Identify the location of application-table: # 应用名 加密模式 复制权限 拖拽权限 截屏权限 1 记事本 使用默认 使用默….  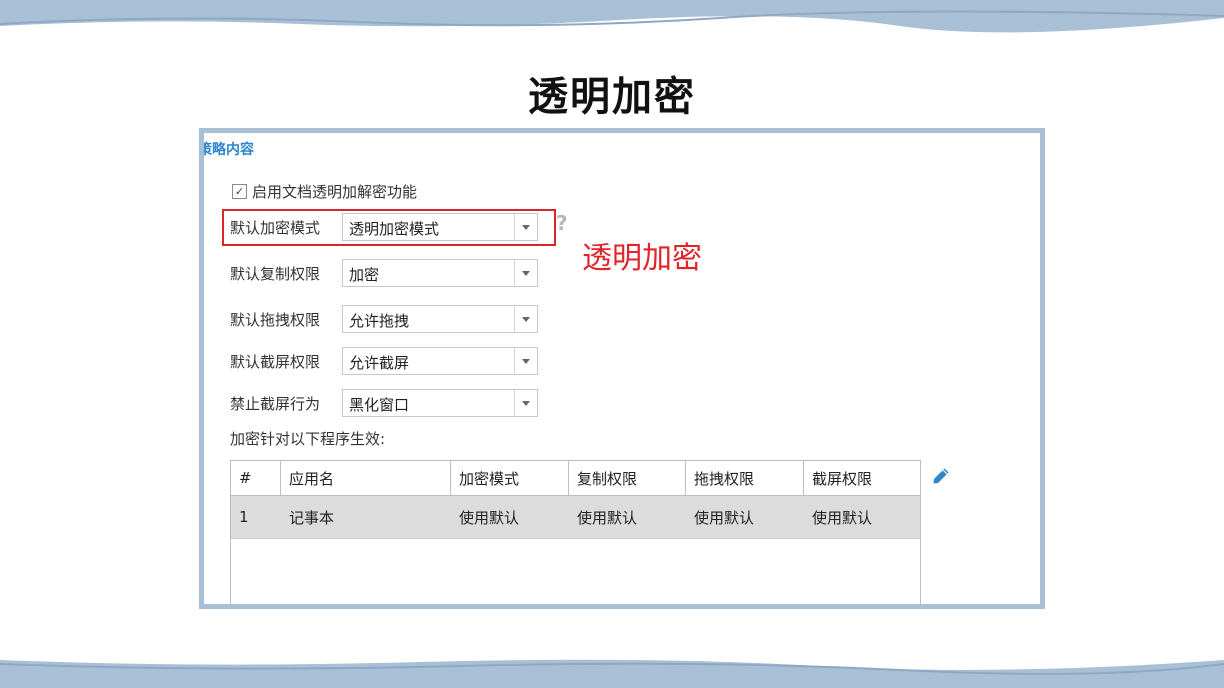
(575, 532).